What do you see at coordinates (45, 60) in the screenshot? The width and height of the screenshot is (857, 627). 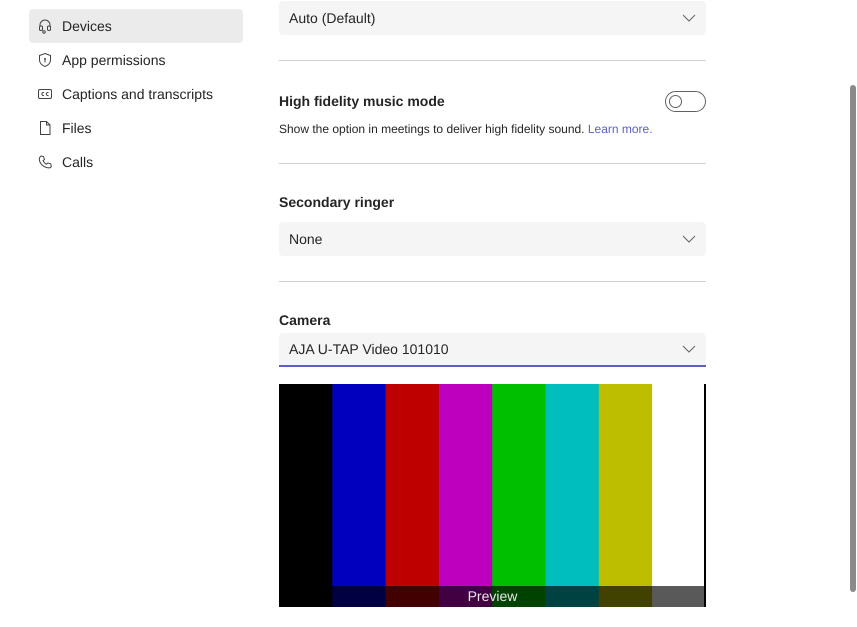 I see `shield-icon` at bounding box center [45, 60].